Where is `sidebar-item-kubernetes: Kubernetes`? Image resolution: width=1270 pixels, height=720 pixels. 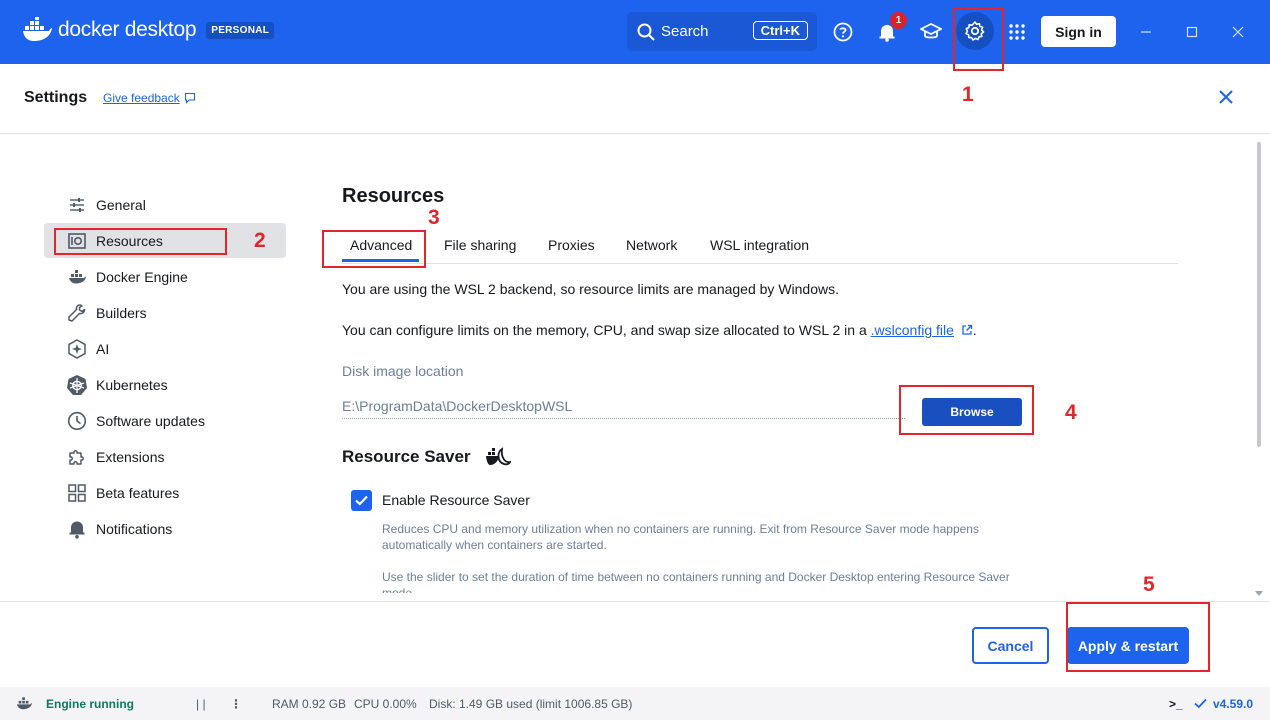
sidebar-item-kubernetes: Kubernetes is located at coordinates (165, 384).